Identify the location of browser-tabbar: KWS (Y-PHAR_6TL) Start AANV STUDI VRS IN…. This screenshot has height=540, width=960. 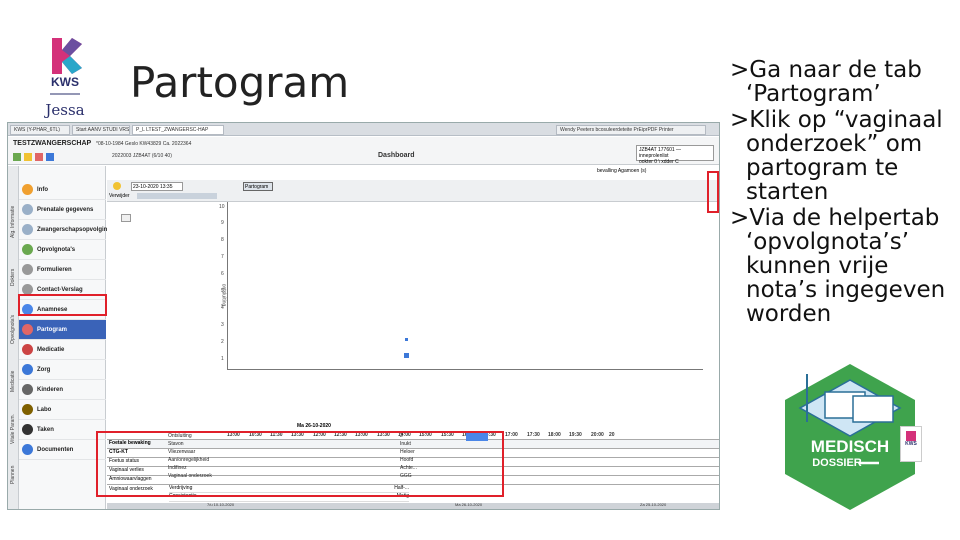
(363, 129).